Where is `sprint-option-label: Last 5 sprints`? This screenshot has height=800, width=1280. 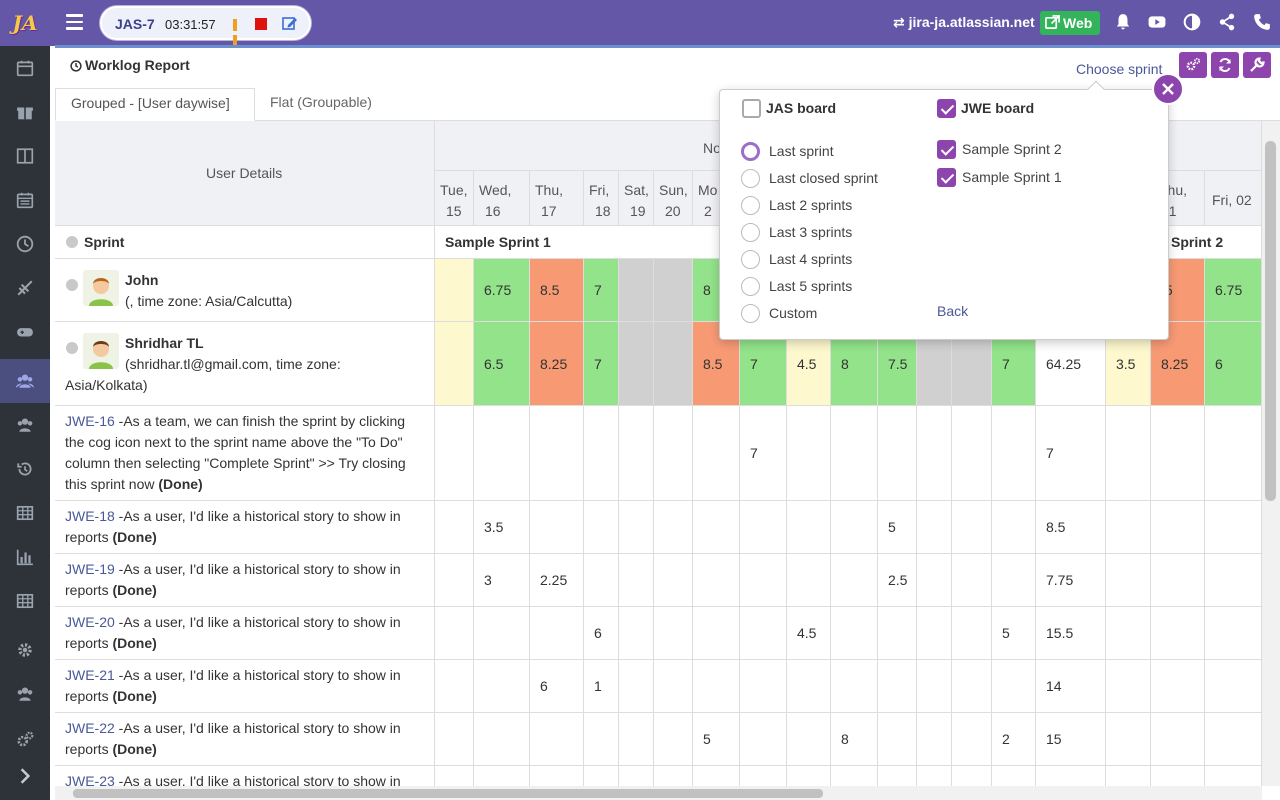 sprint-option-label: Last 5 sprints is located at coordinates (810, 286).